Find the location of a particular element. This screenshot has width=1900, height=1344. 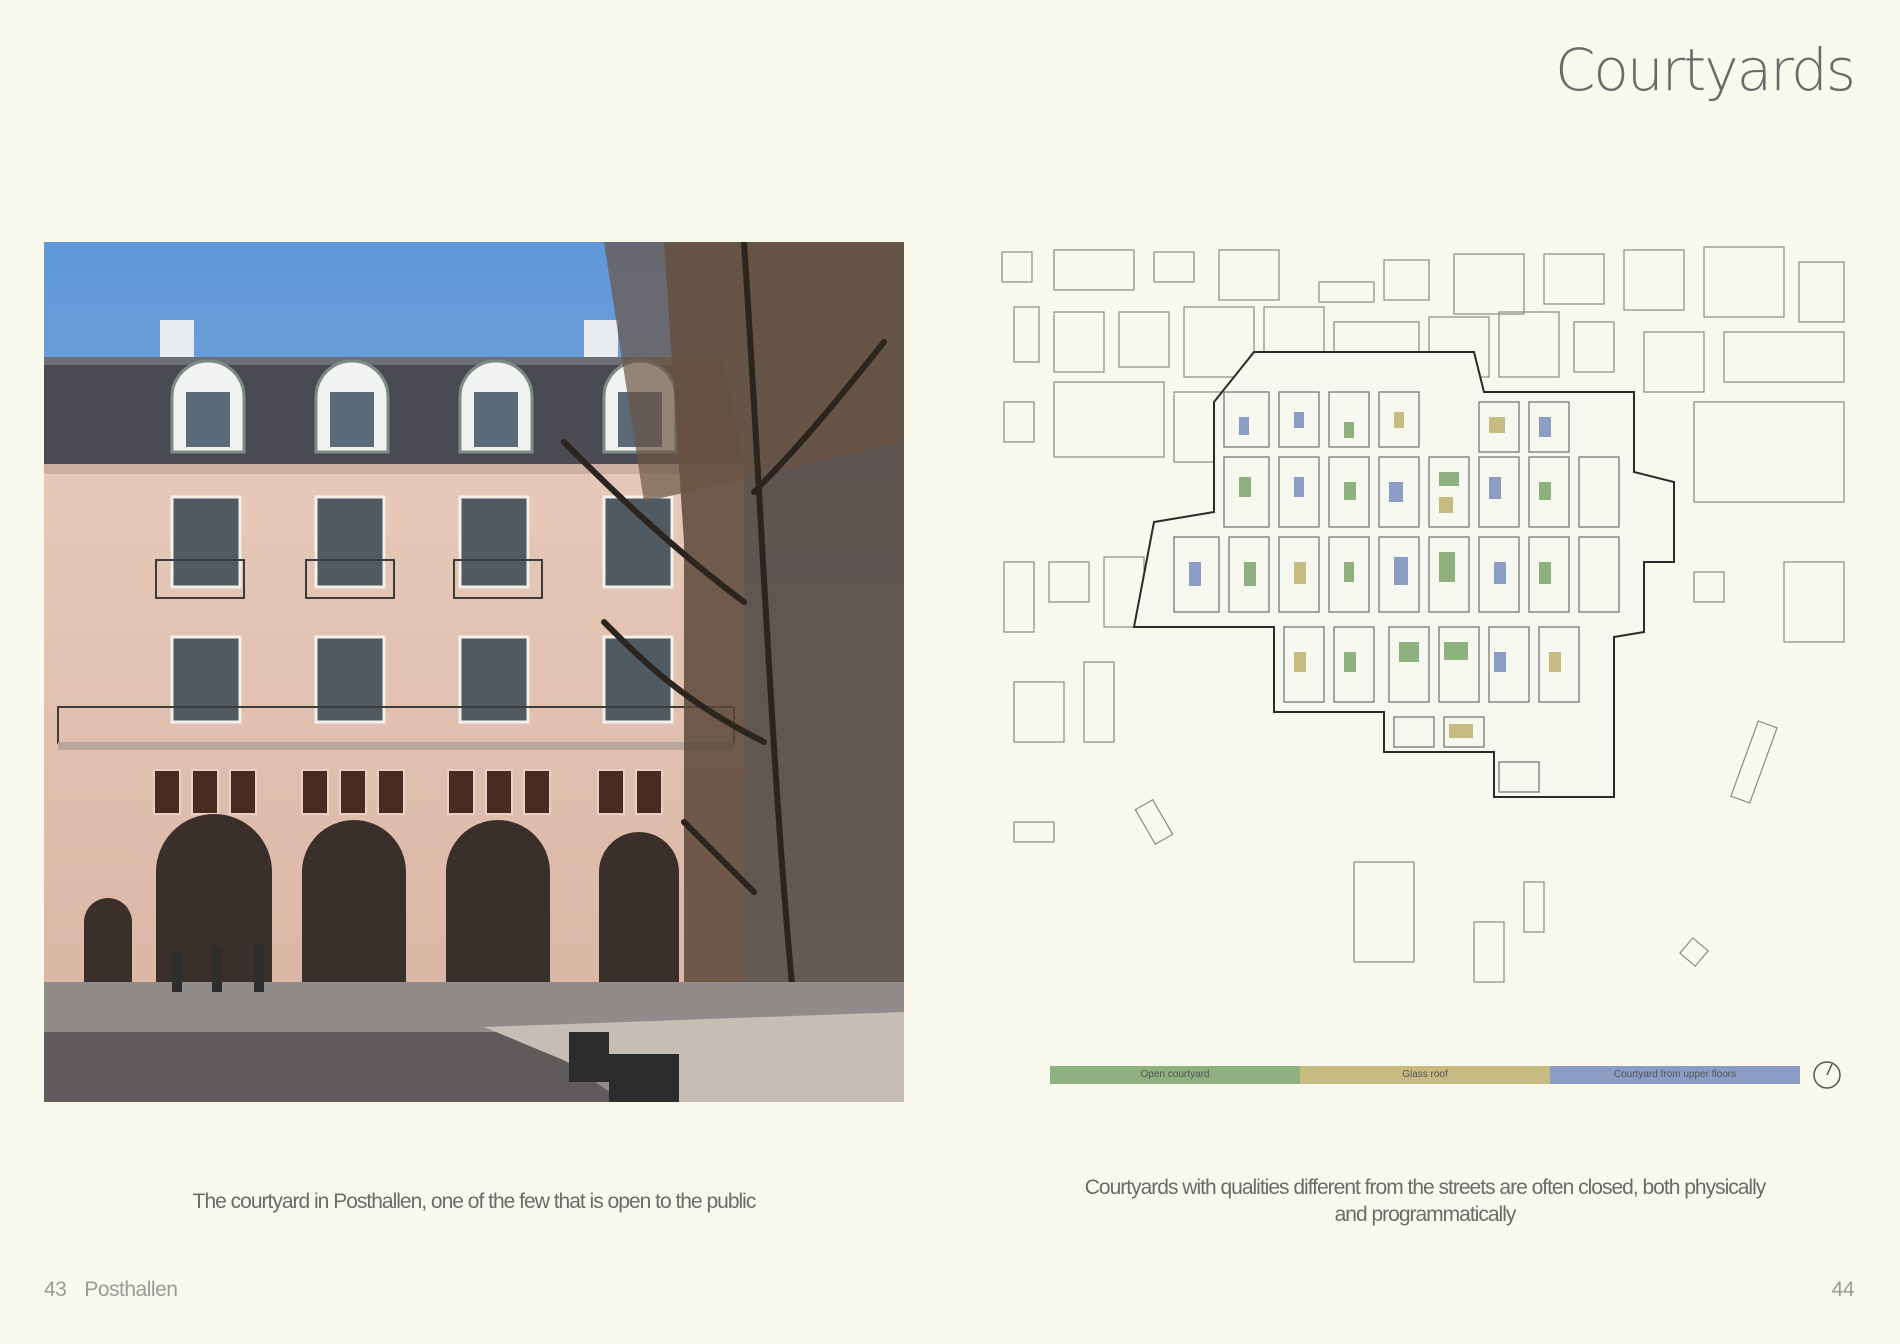

page-title: Courtyards is located at coordinates (1705, 70).